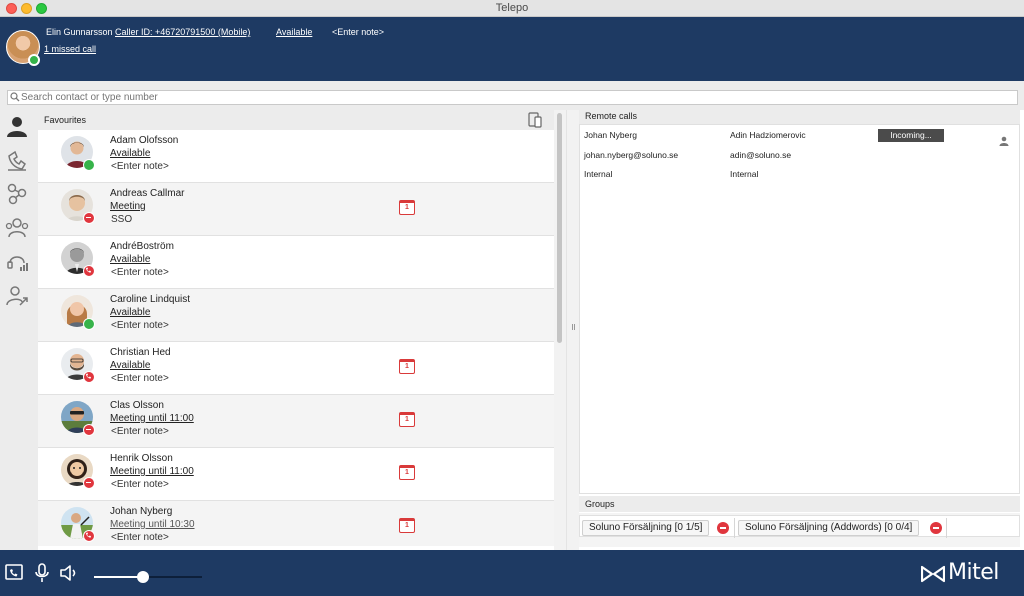 The width and height of the screenshot is (1024, 596). I want to click on contact-row: Christian Hed Available <Enter note> 1, so click(296, 368).